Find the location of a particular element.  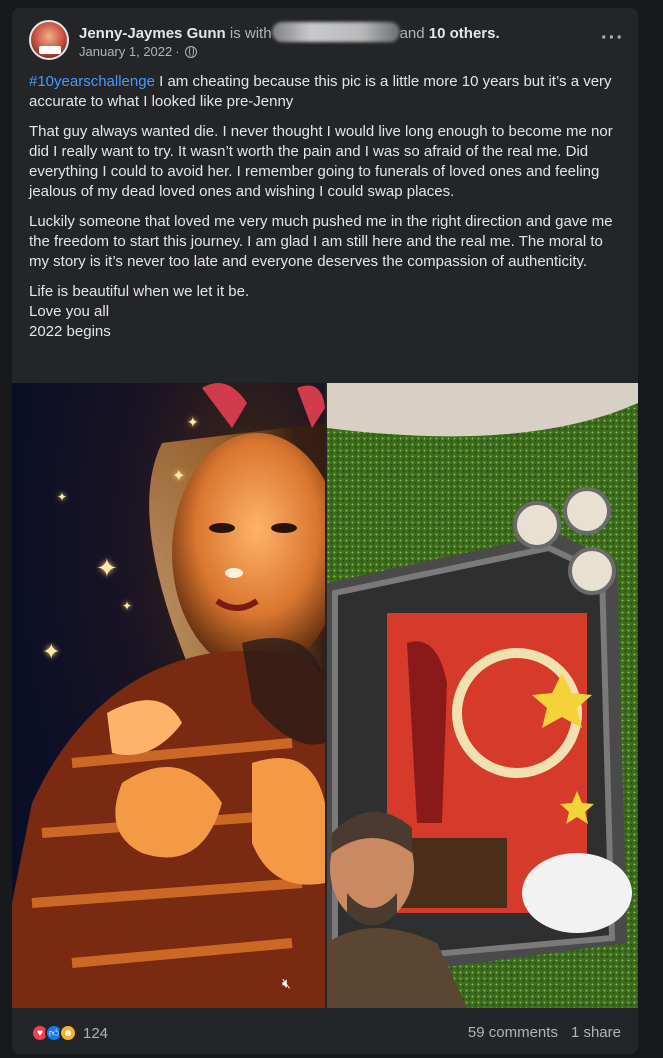

closing-line-3: 2022 begins is located at coordinates (70, 331).